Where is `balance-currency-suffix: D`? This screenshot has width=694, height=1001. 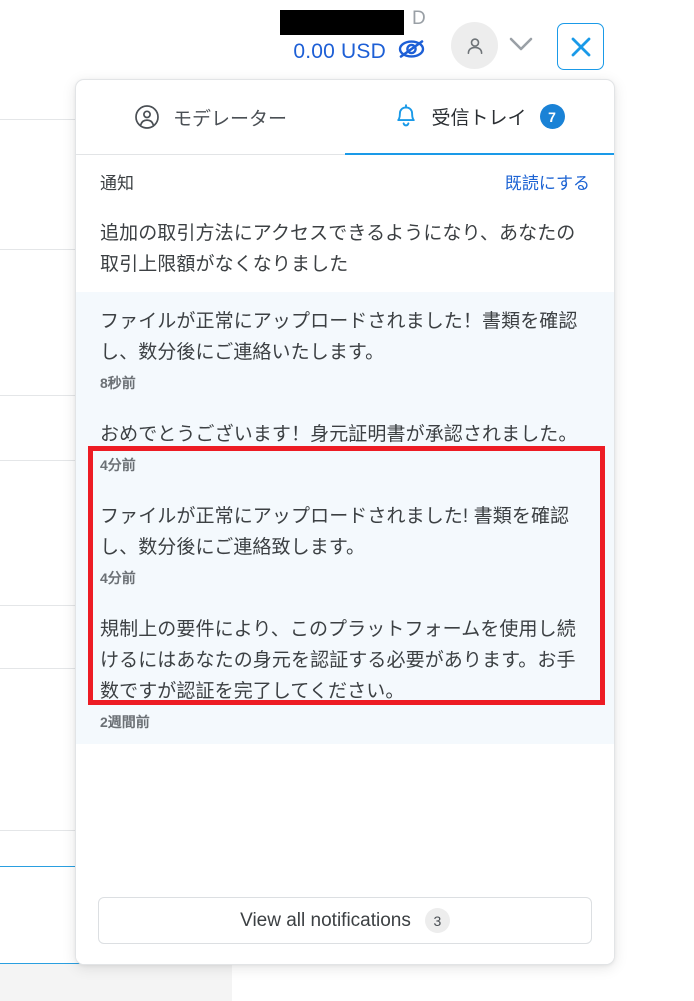 balance-currency-suffix: D is located at coordinates (418, 18).